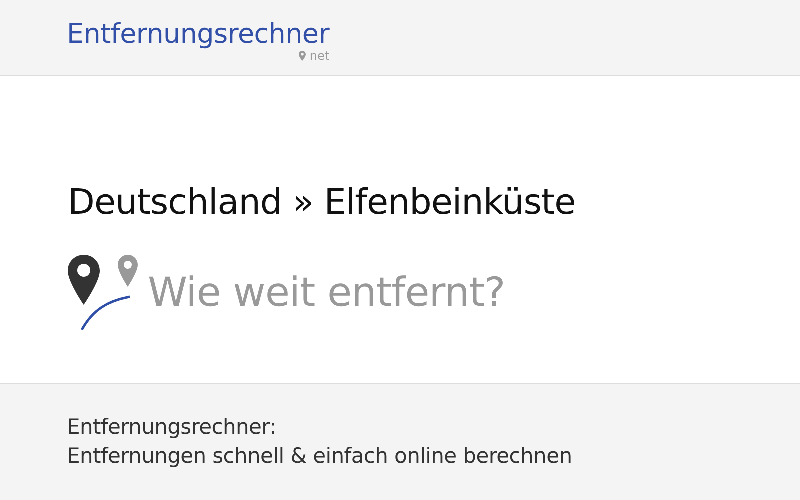 Image resolution: width=800 pixels, height=500 pixels. I want to click on footer-text: Entfernungsrechner:, so click(172, 427).